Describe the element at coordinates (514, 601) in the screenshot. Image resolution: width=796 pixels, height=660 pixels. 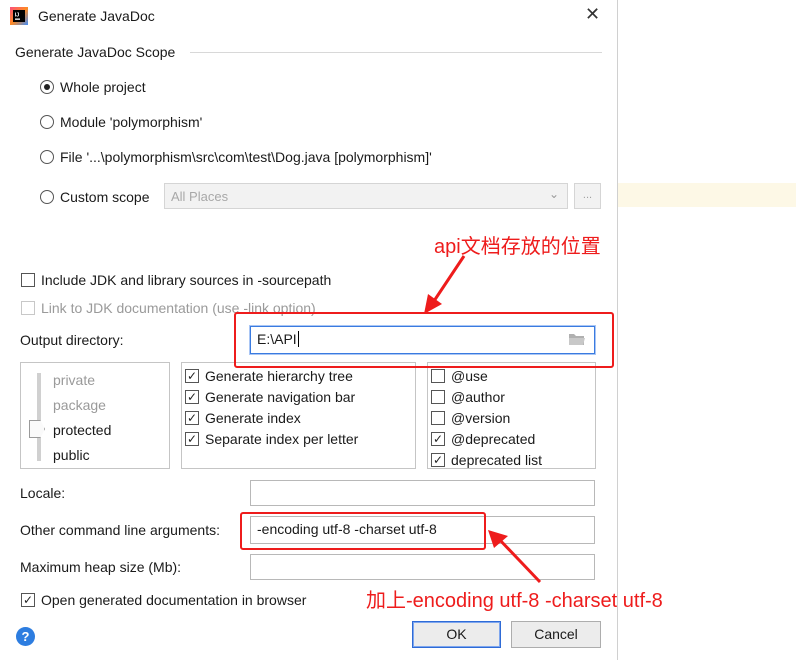
I see `annotation-encoding-hint: 加上-encoding utf-8 -charset utf-8` at that location.